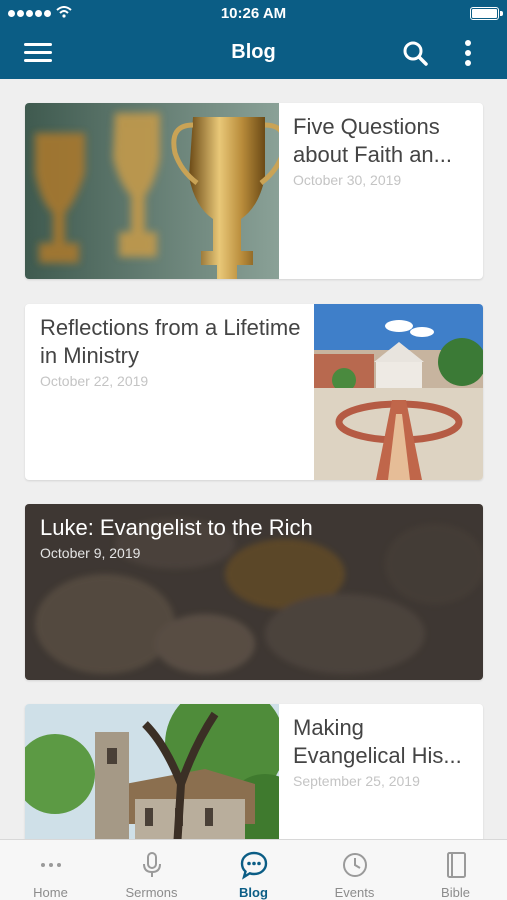 This screenshot has height=900, width=507. I want to click on more-dots-icon, so click(51, 865).